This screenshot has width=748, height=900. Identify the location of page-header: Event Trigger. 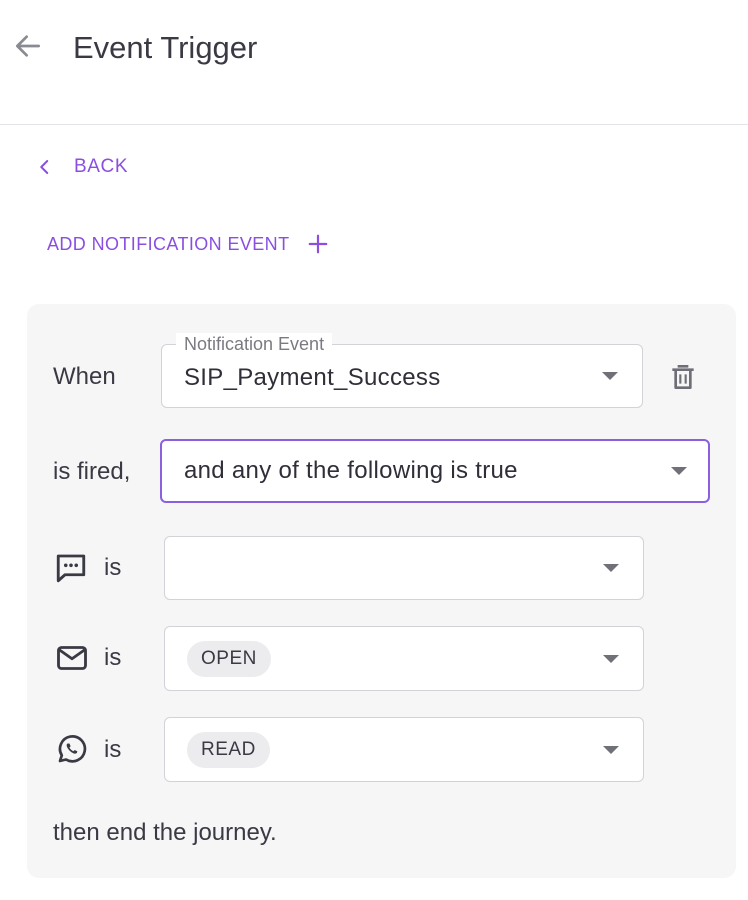
(374, 62).